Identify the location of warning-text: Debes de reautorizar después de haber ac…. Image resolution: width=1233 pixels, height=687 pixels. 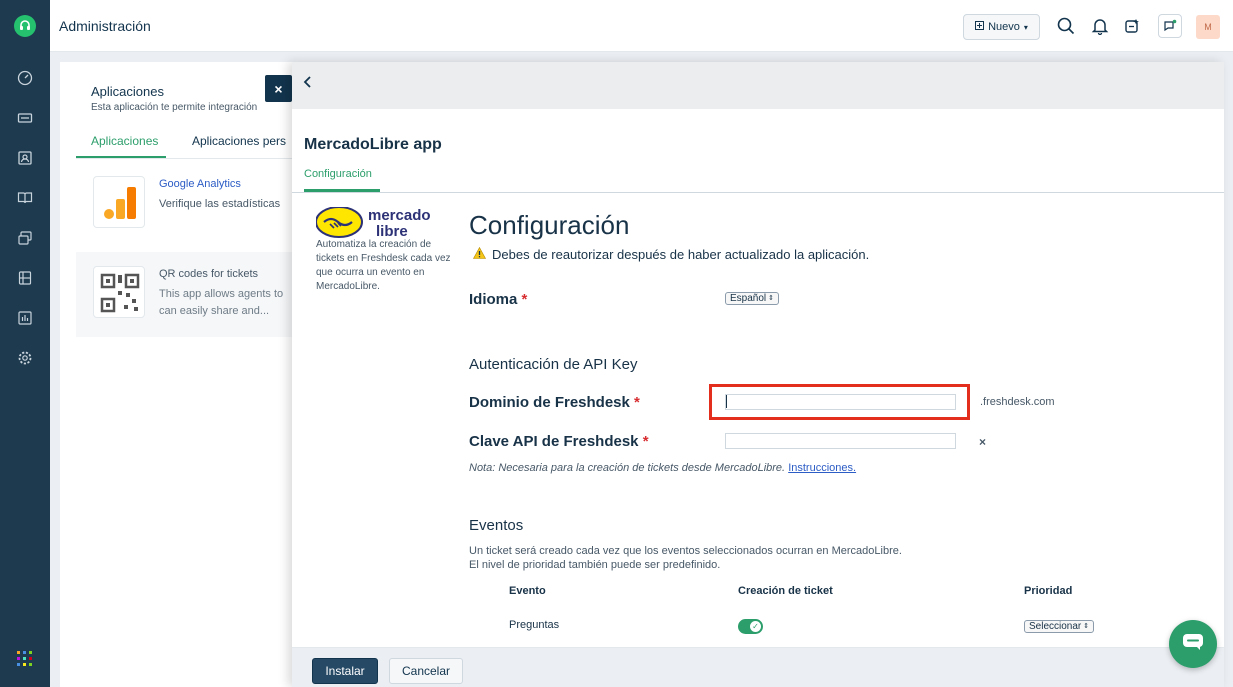
(681, 254).